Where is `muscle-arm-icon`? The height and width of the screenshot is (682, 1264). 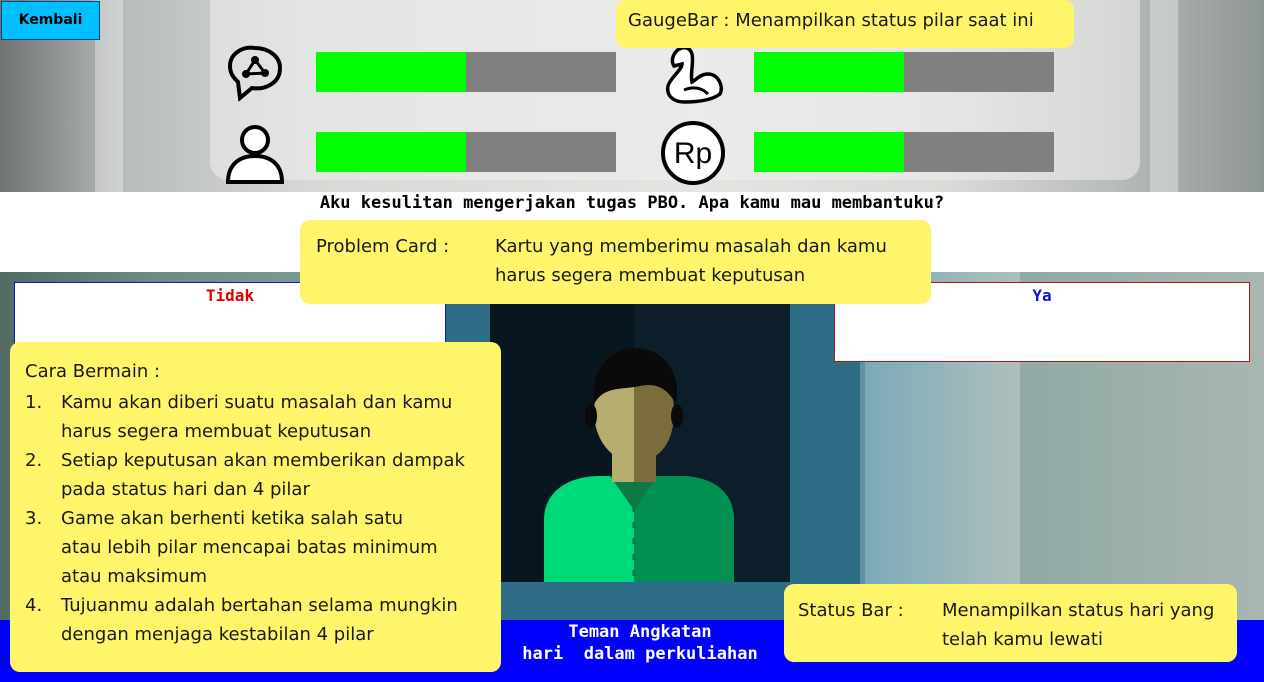 muscle-arm-icon is located at coordinates (694, 74).